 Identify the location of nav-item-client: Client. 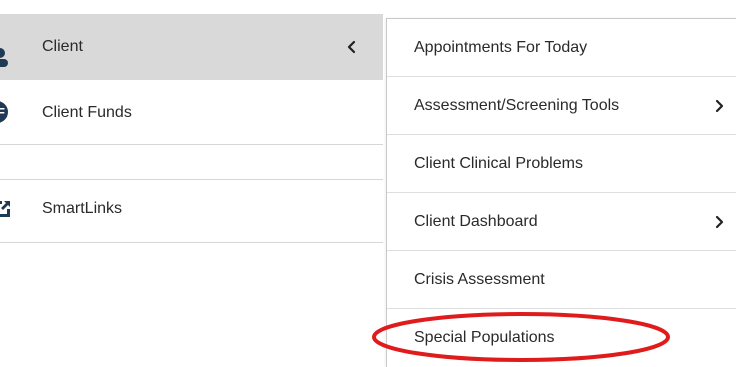
(191, 47).